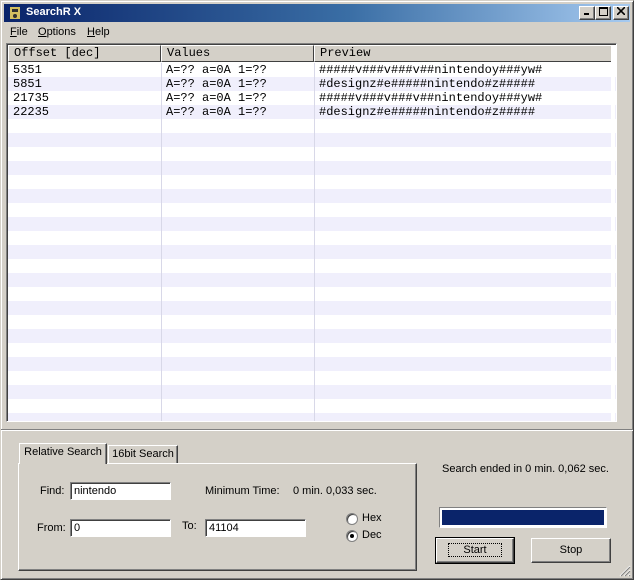 The image size is (634, 580). I want to click on progress-fill, so click(523, 517).